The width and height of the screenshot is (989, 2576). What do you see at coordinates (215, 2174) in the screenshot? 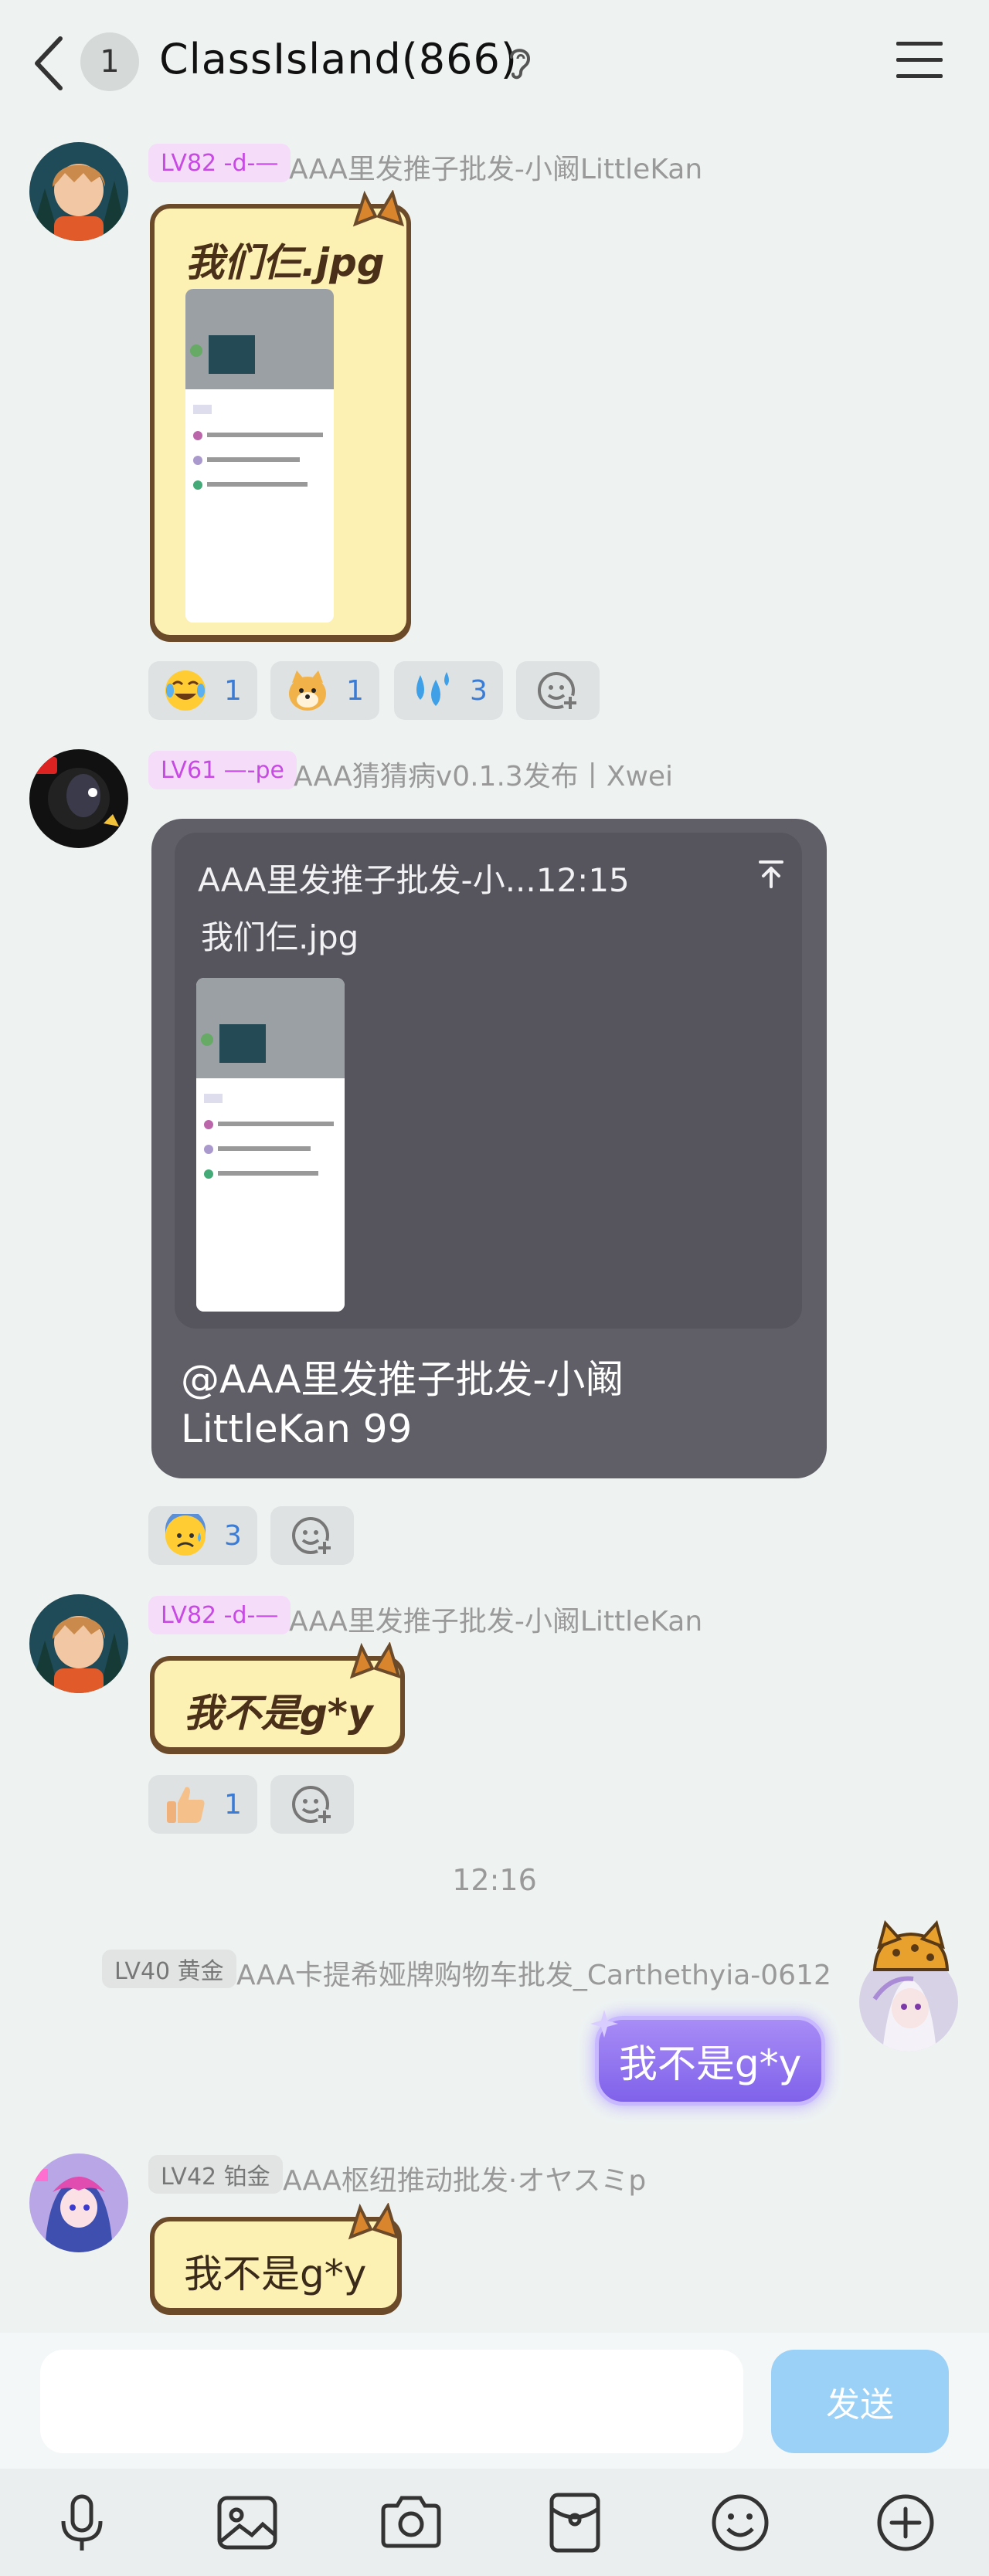
I see `level-badge: LV42 铂金` at bounding box center [215, 2174].